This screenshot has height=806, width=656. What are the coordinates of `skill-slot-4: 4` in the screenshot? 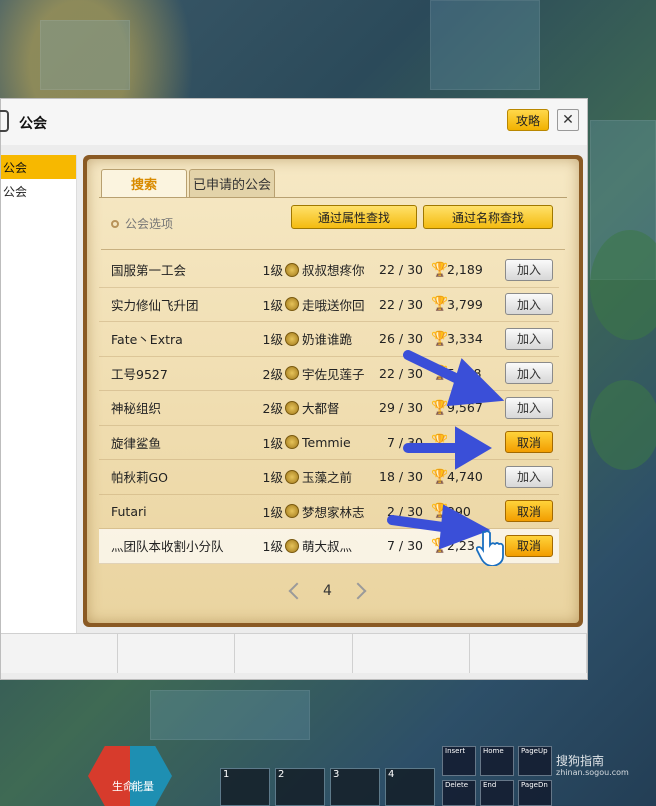 It's located at (410, 787).